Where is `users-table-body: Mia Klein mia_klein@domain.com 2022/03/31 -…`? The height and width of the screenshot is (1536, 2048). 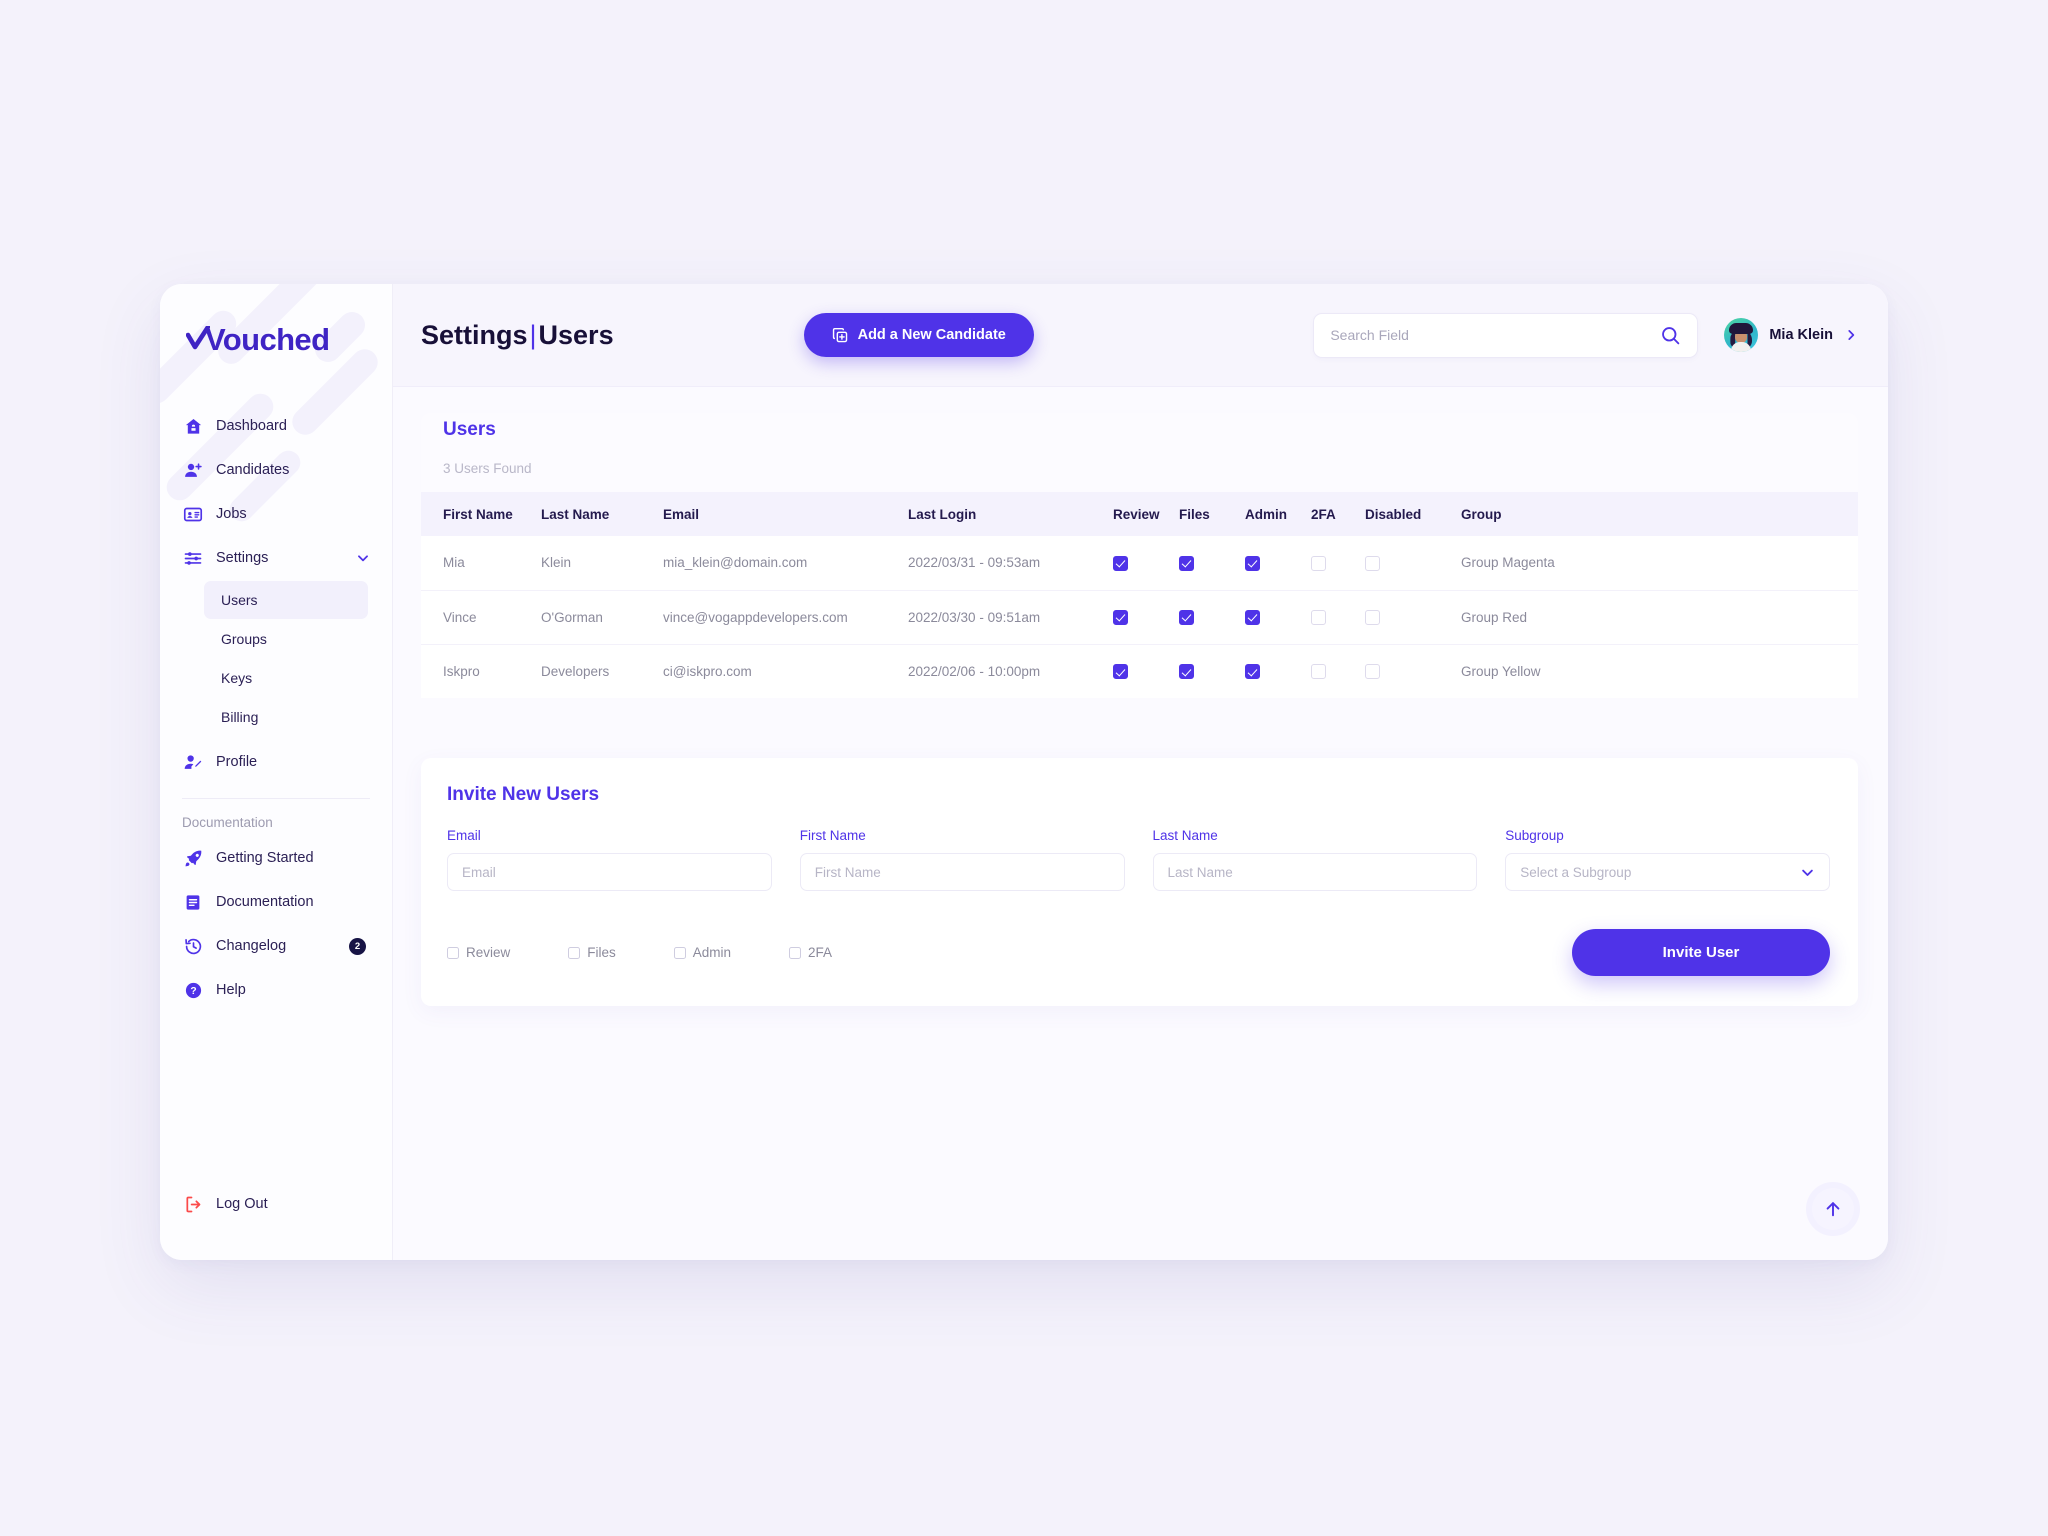
users-table-body: Mia Klein mia_klein@domain.com 2022/03/31 -… is located at coordinates (1139, 617).